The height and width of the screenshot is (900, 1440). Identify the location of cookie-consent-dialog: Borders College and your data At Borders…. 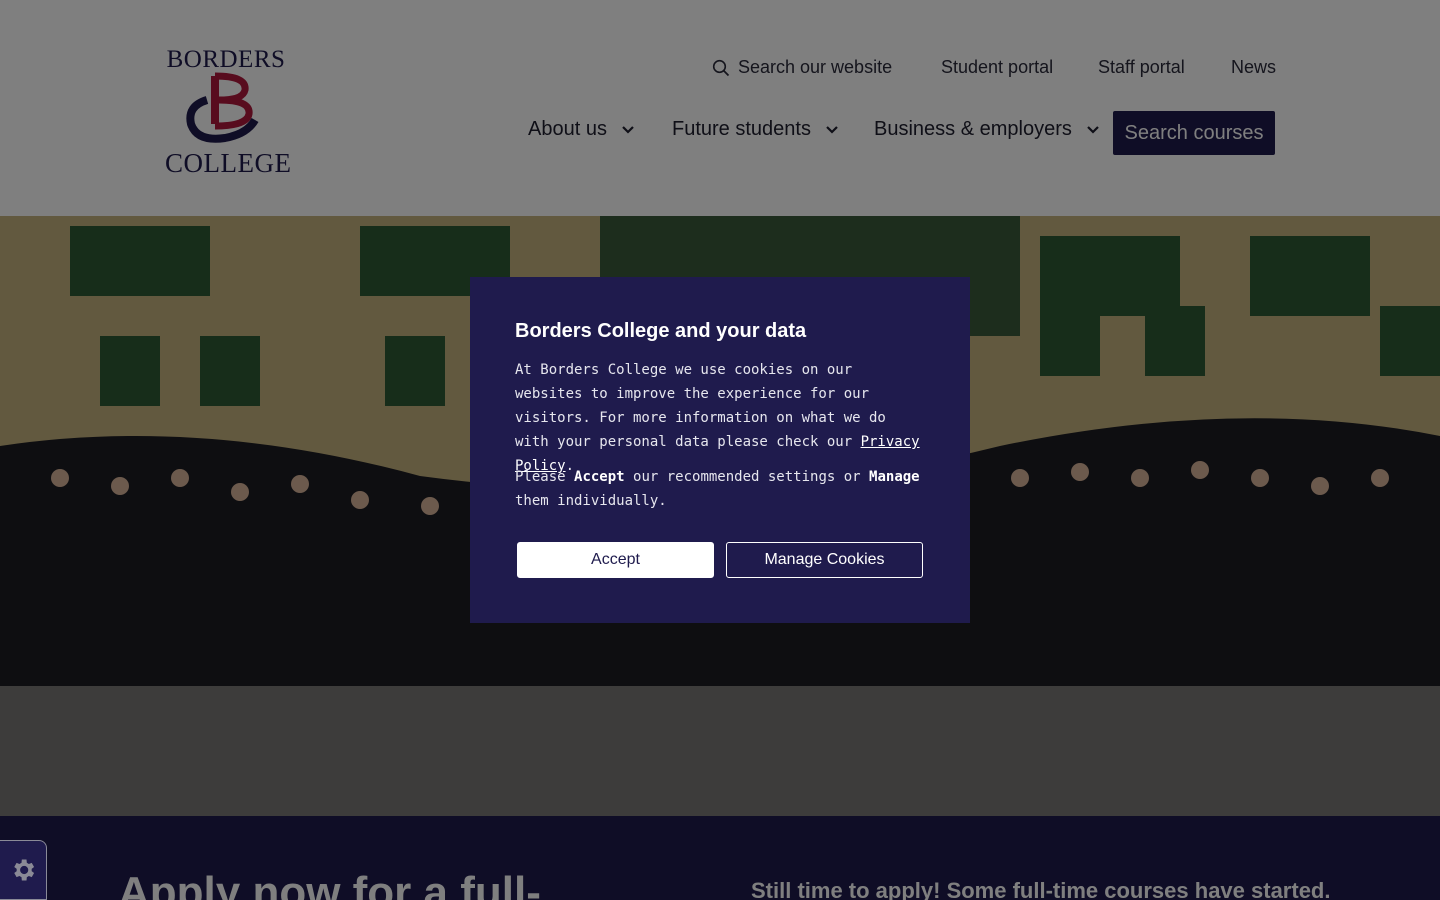
(720, 450).